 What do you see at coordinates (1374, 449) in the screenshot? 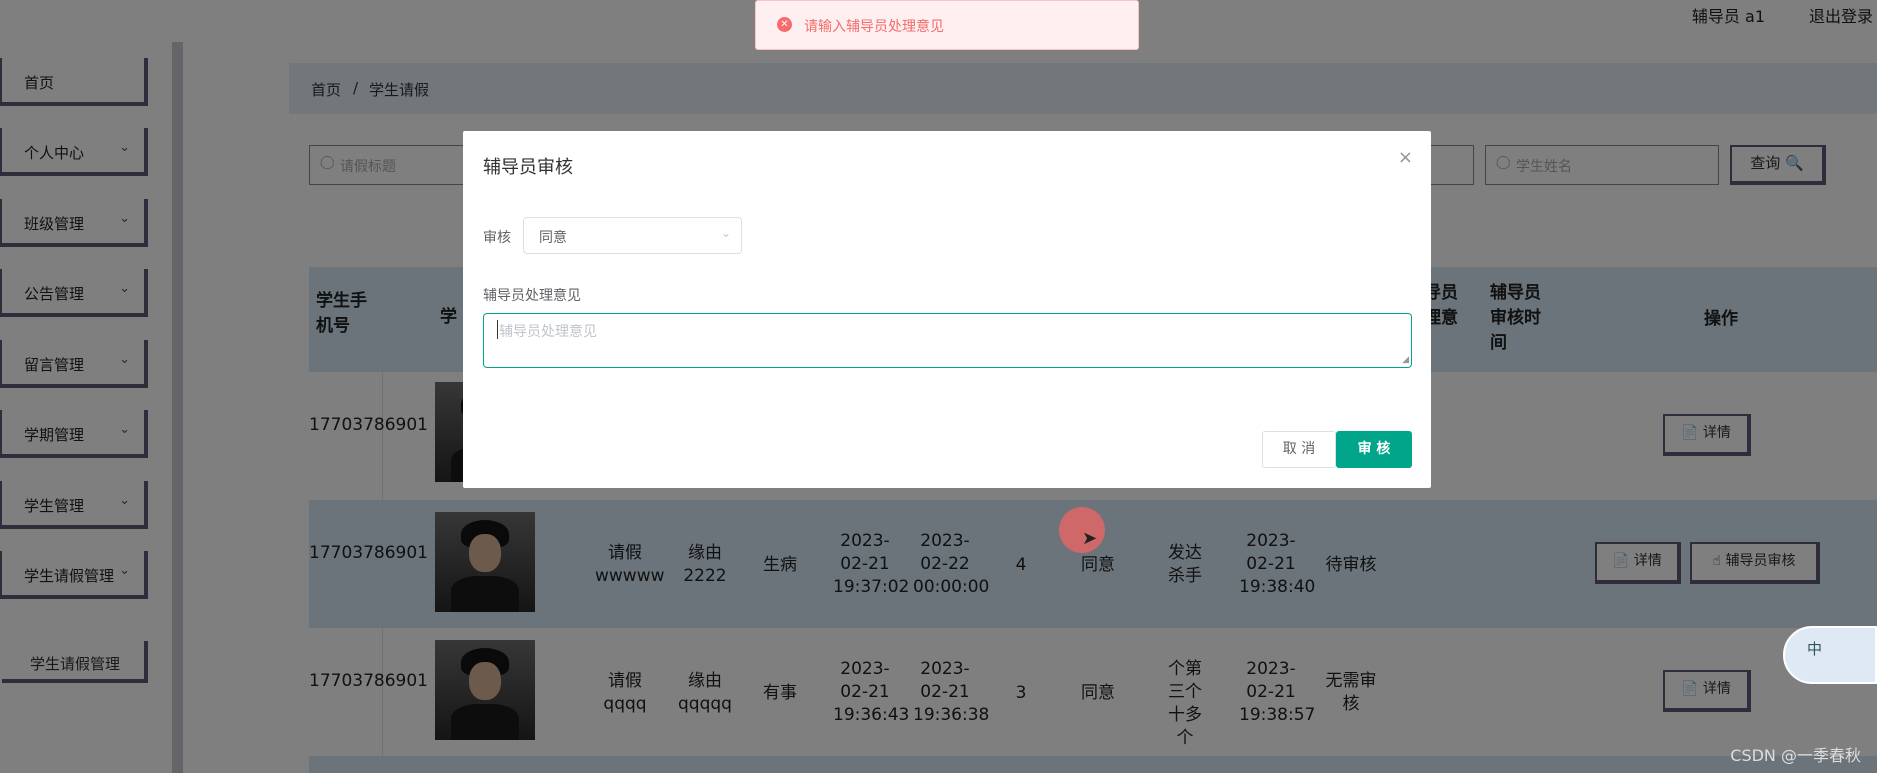
I see `approve-button: 审 核` at bounding box center [1374, 449].